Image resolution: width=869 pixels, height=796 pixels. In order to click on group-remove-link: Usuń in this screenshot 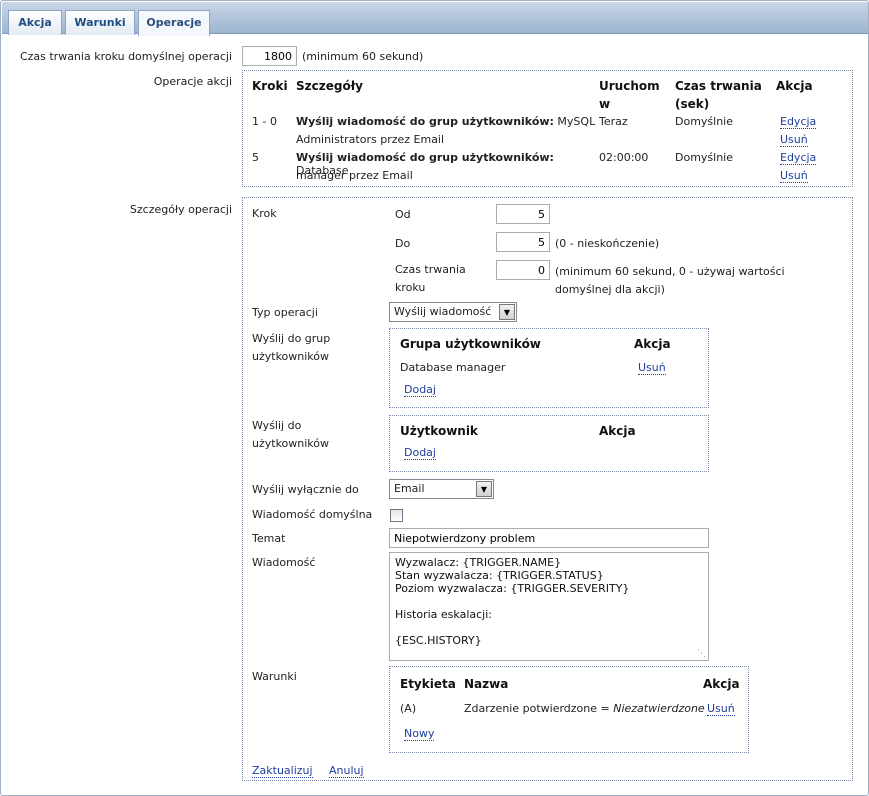, I will do `click(652, 368)`.